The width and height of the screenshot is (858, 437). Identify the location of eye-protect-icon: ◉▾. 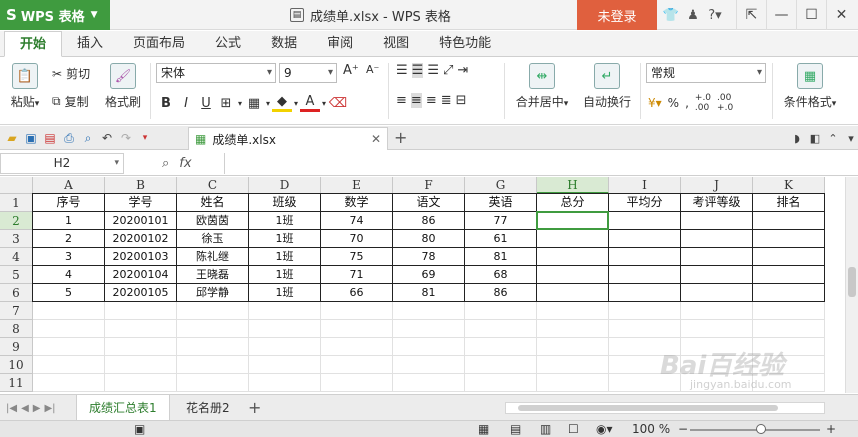
(604, 429).